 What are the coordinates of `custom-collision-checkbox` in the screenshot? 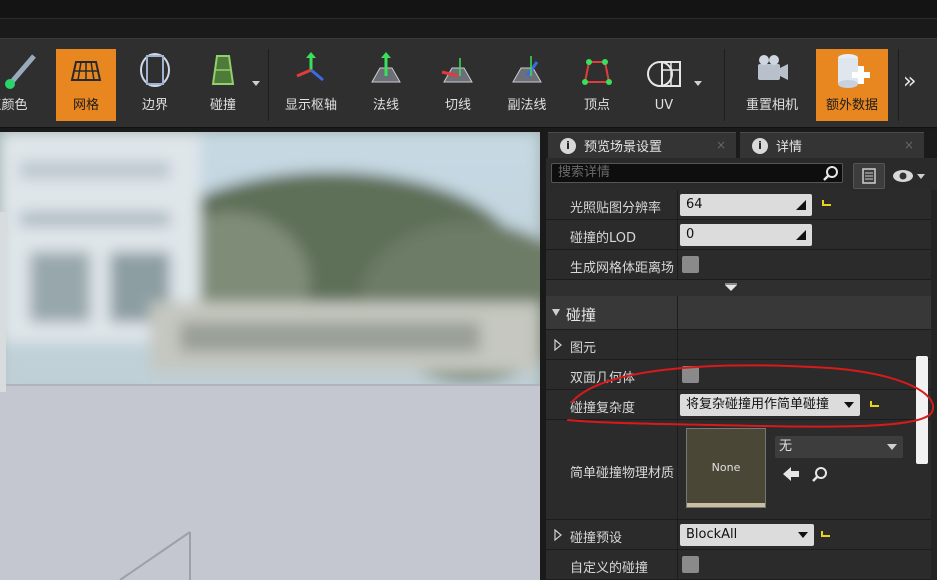 It's located at (690, 564).